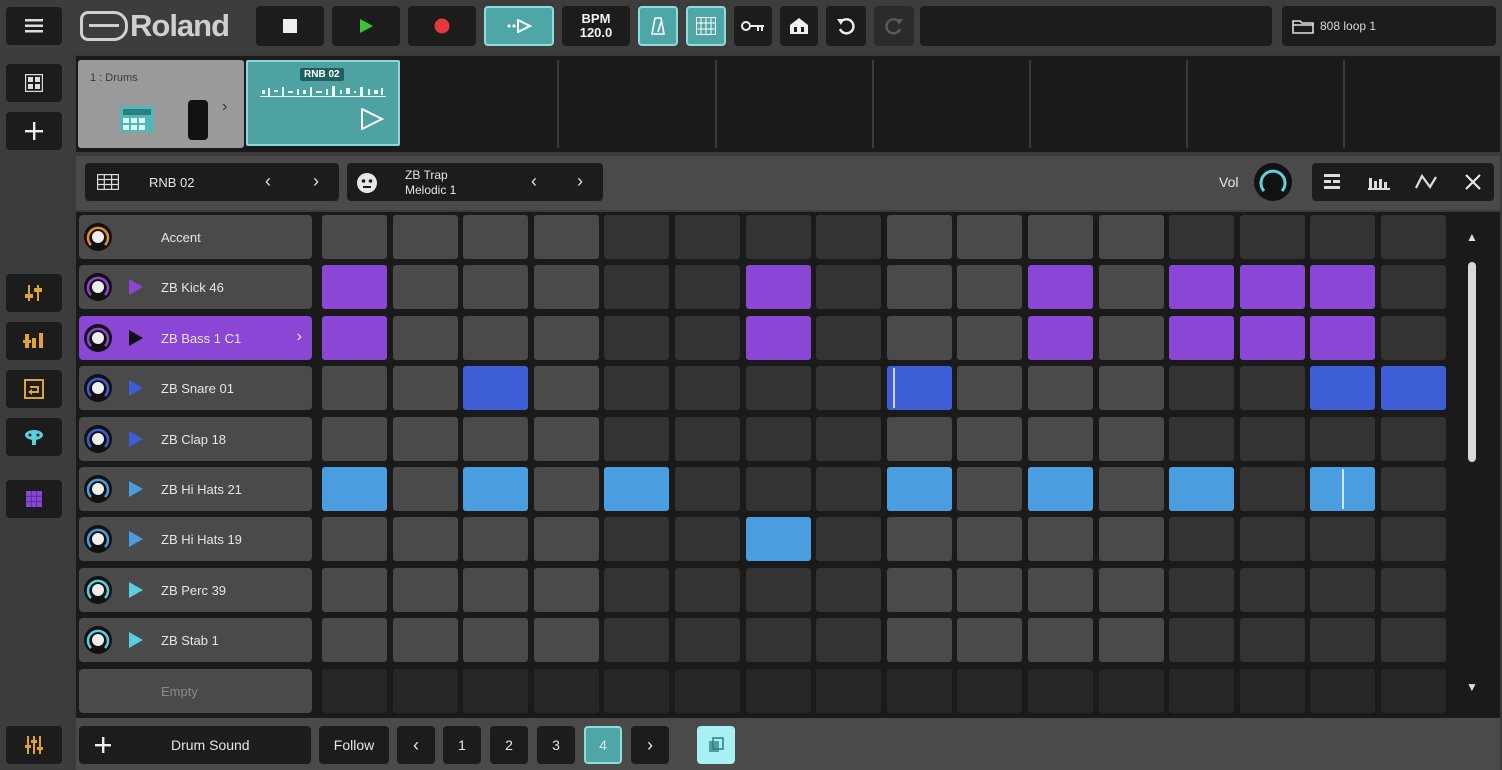 The height and width of the screenshot is (770, 1502). Describe the element at coordinates (1273, 182) in the screenshot. I see `volume-knob` at that location.